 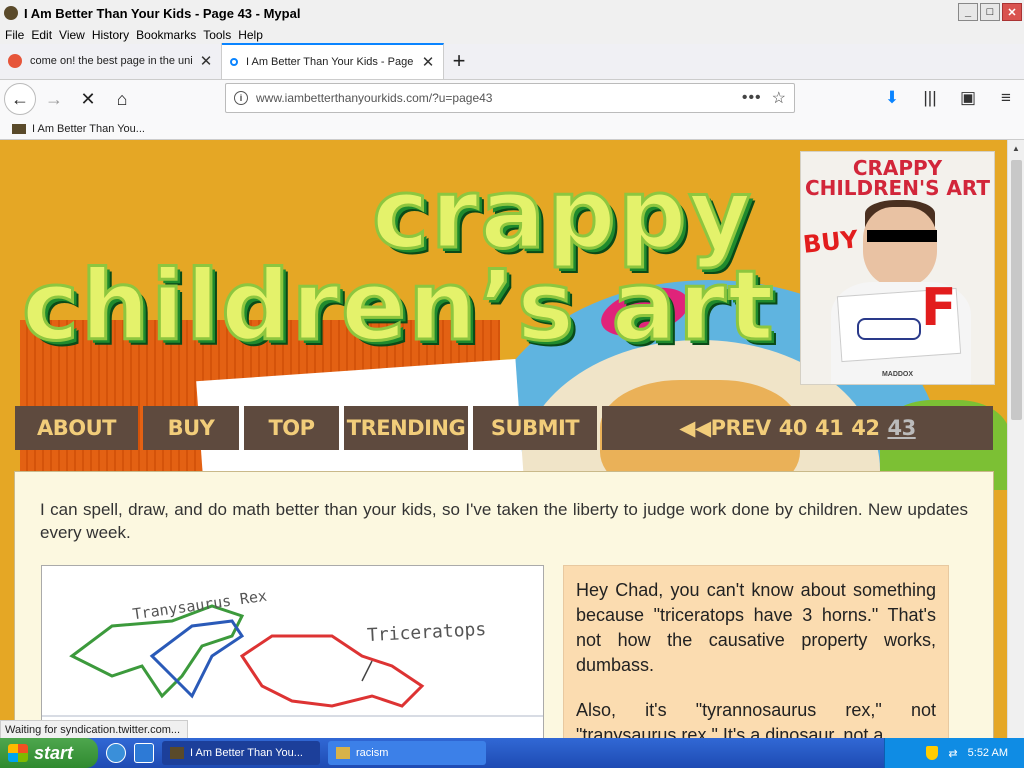 What do you see at coordinates (291, 428) in the screenshot?
I see `nav-top: TOP` at bounding box center [291, 428].